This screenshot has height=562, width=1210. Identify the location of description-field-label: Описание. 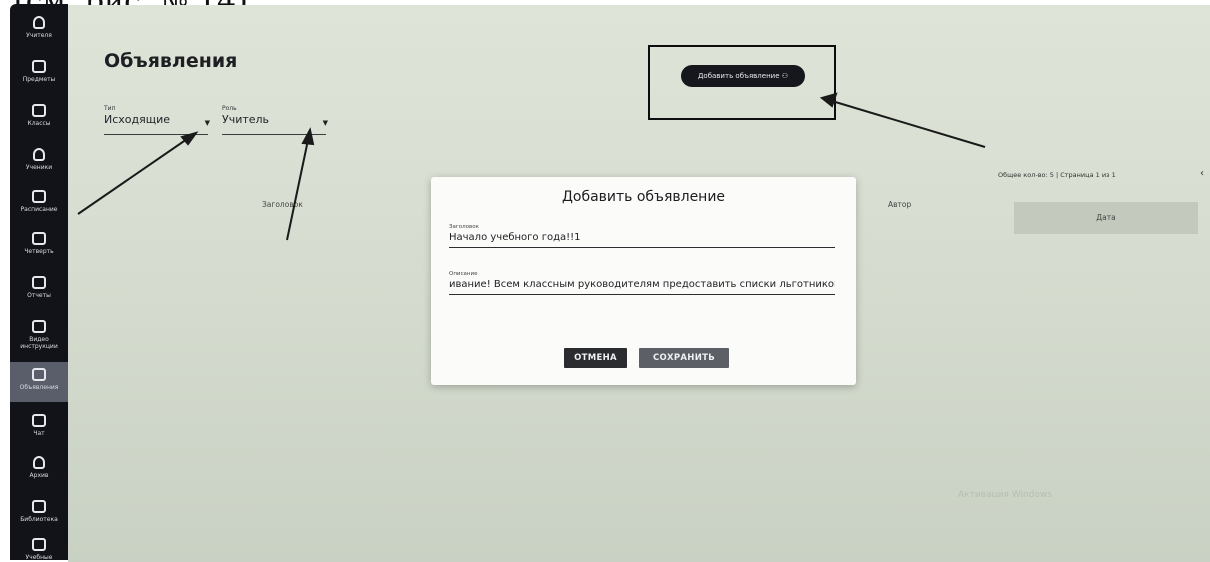
(463, 274).